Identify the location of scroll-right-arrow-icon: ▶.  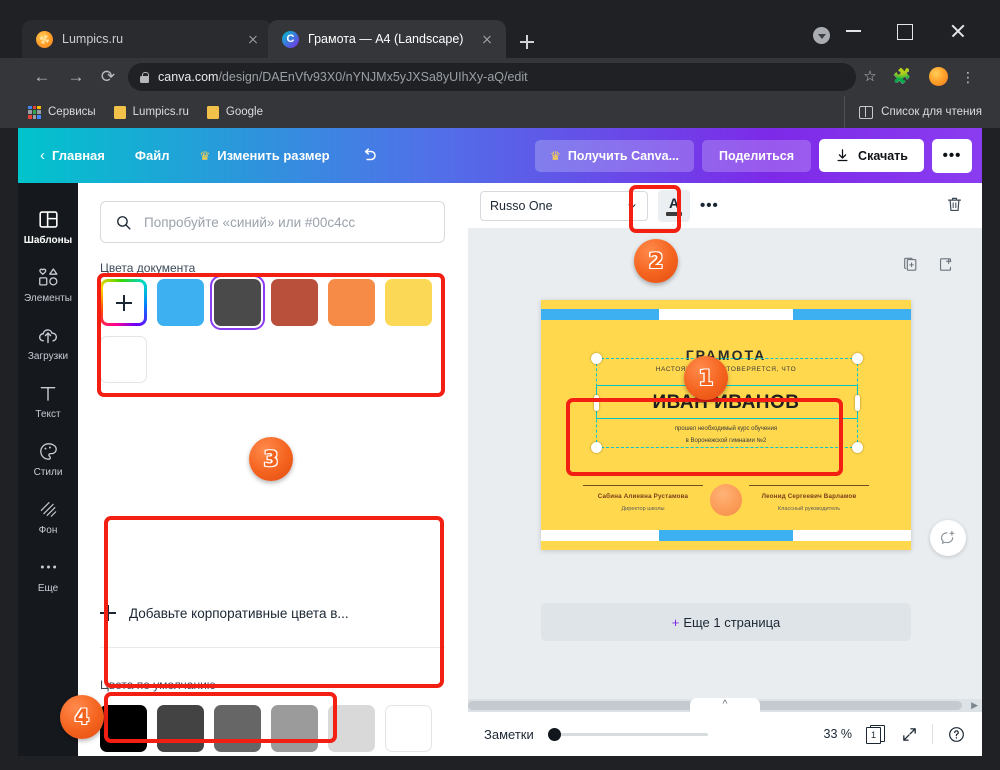
(974, 705).